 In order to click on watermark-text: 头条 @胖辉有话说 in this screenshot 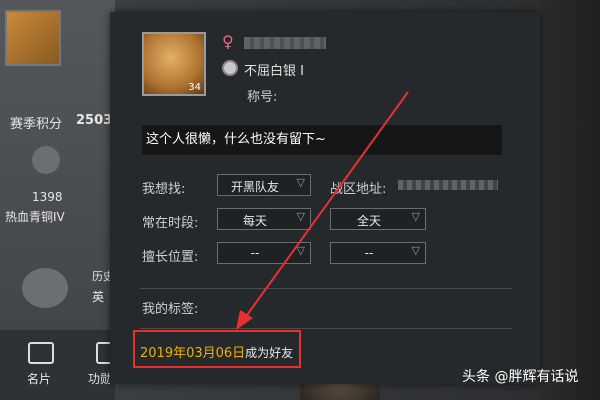, I will do `click(520, 377)`.